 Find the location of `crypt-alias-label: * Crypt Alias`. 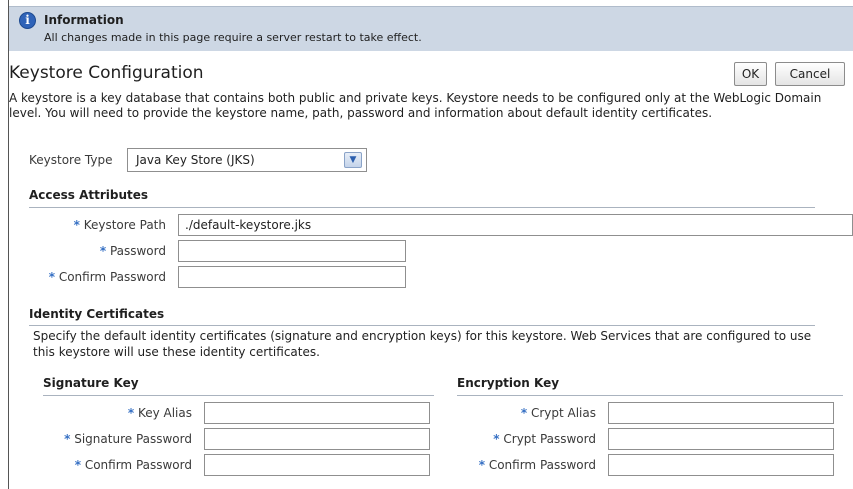

crypt-alias-label: * Crypt Alias is located at coordinates (558, 413).